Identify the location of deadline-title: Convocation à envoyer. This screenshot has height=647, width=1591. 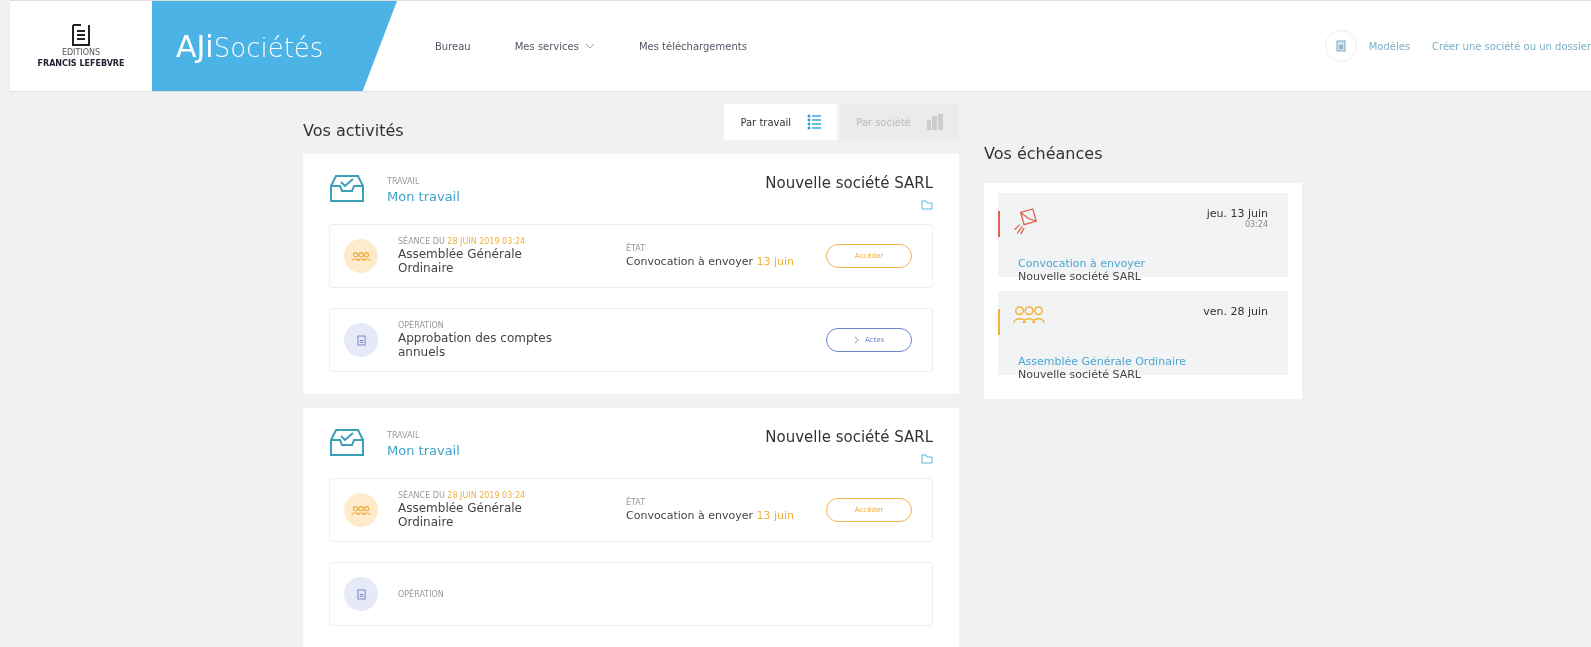
(1081, 263).